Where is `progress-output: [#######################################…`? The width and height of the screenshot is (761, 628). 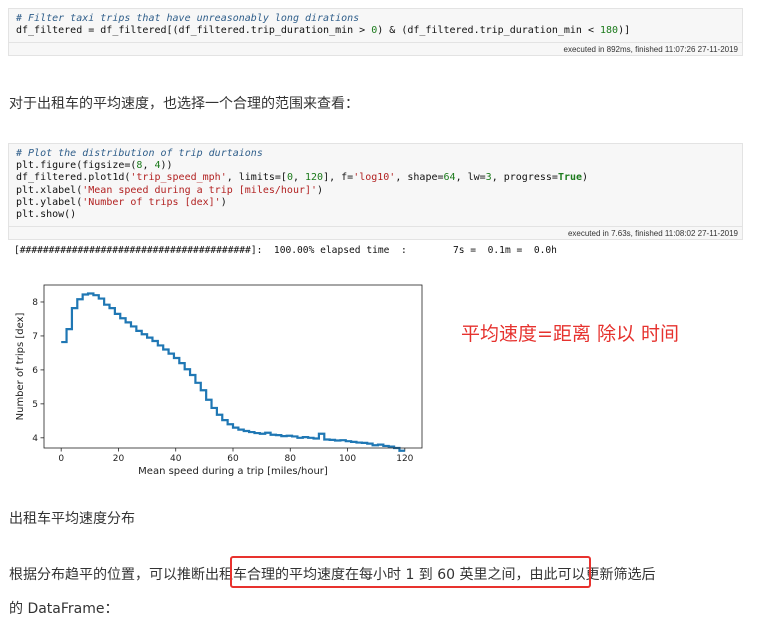 progress-output: [#######################################… is located at coordinates (285, 250).